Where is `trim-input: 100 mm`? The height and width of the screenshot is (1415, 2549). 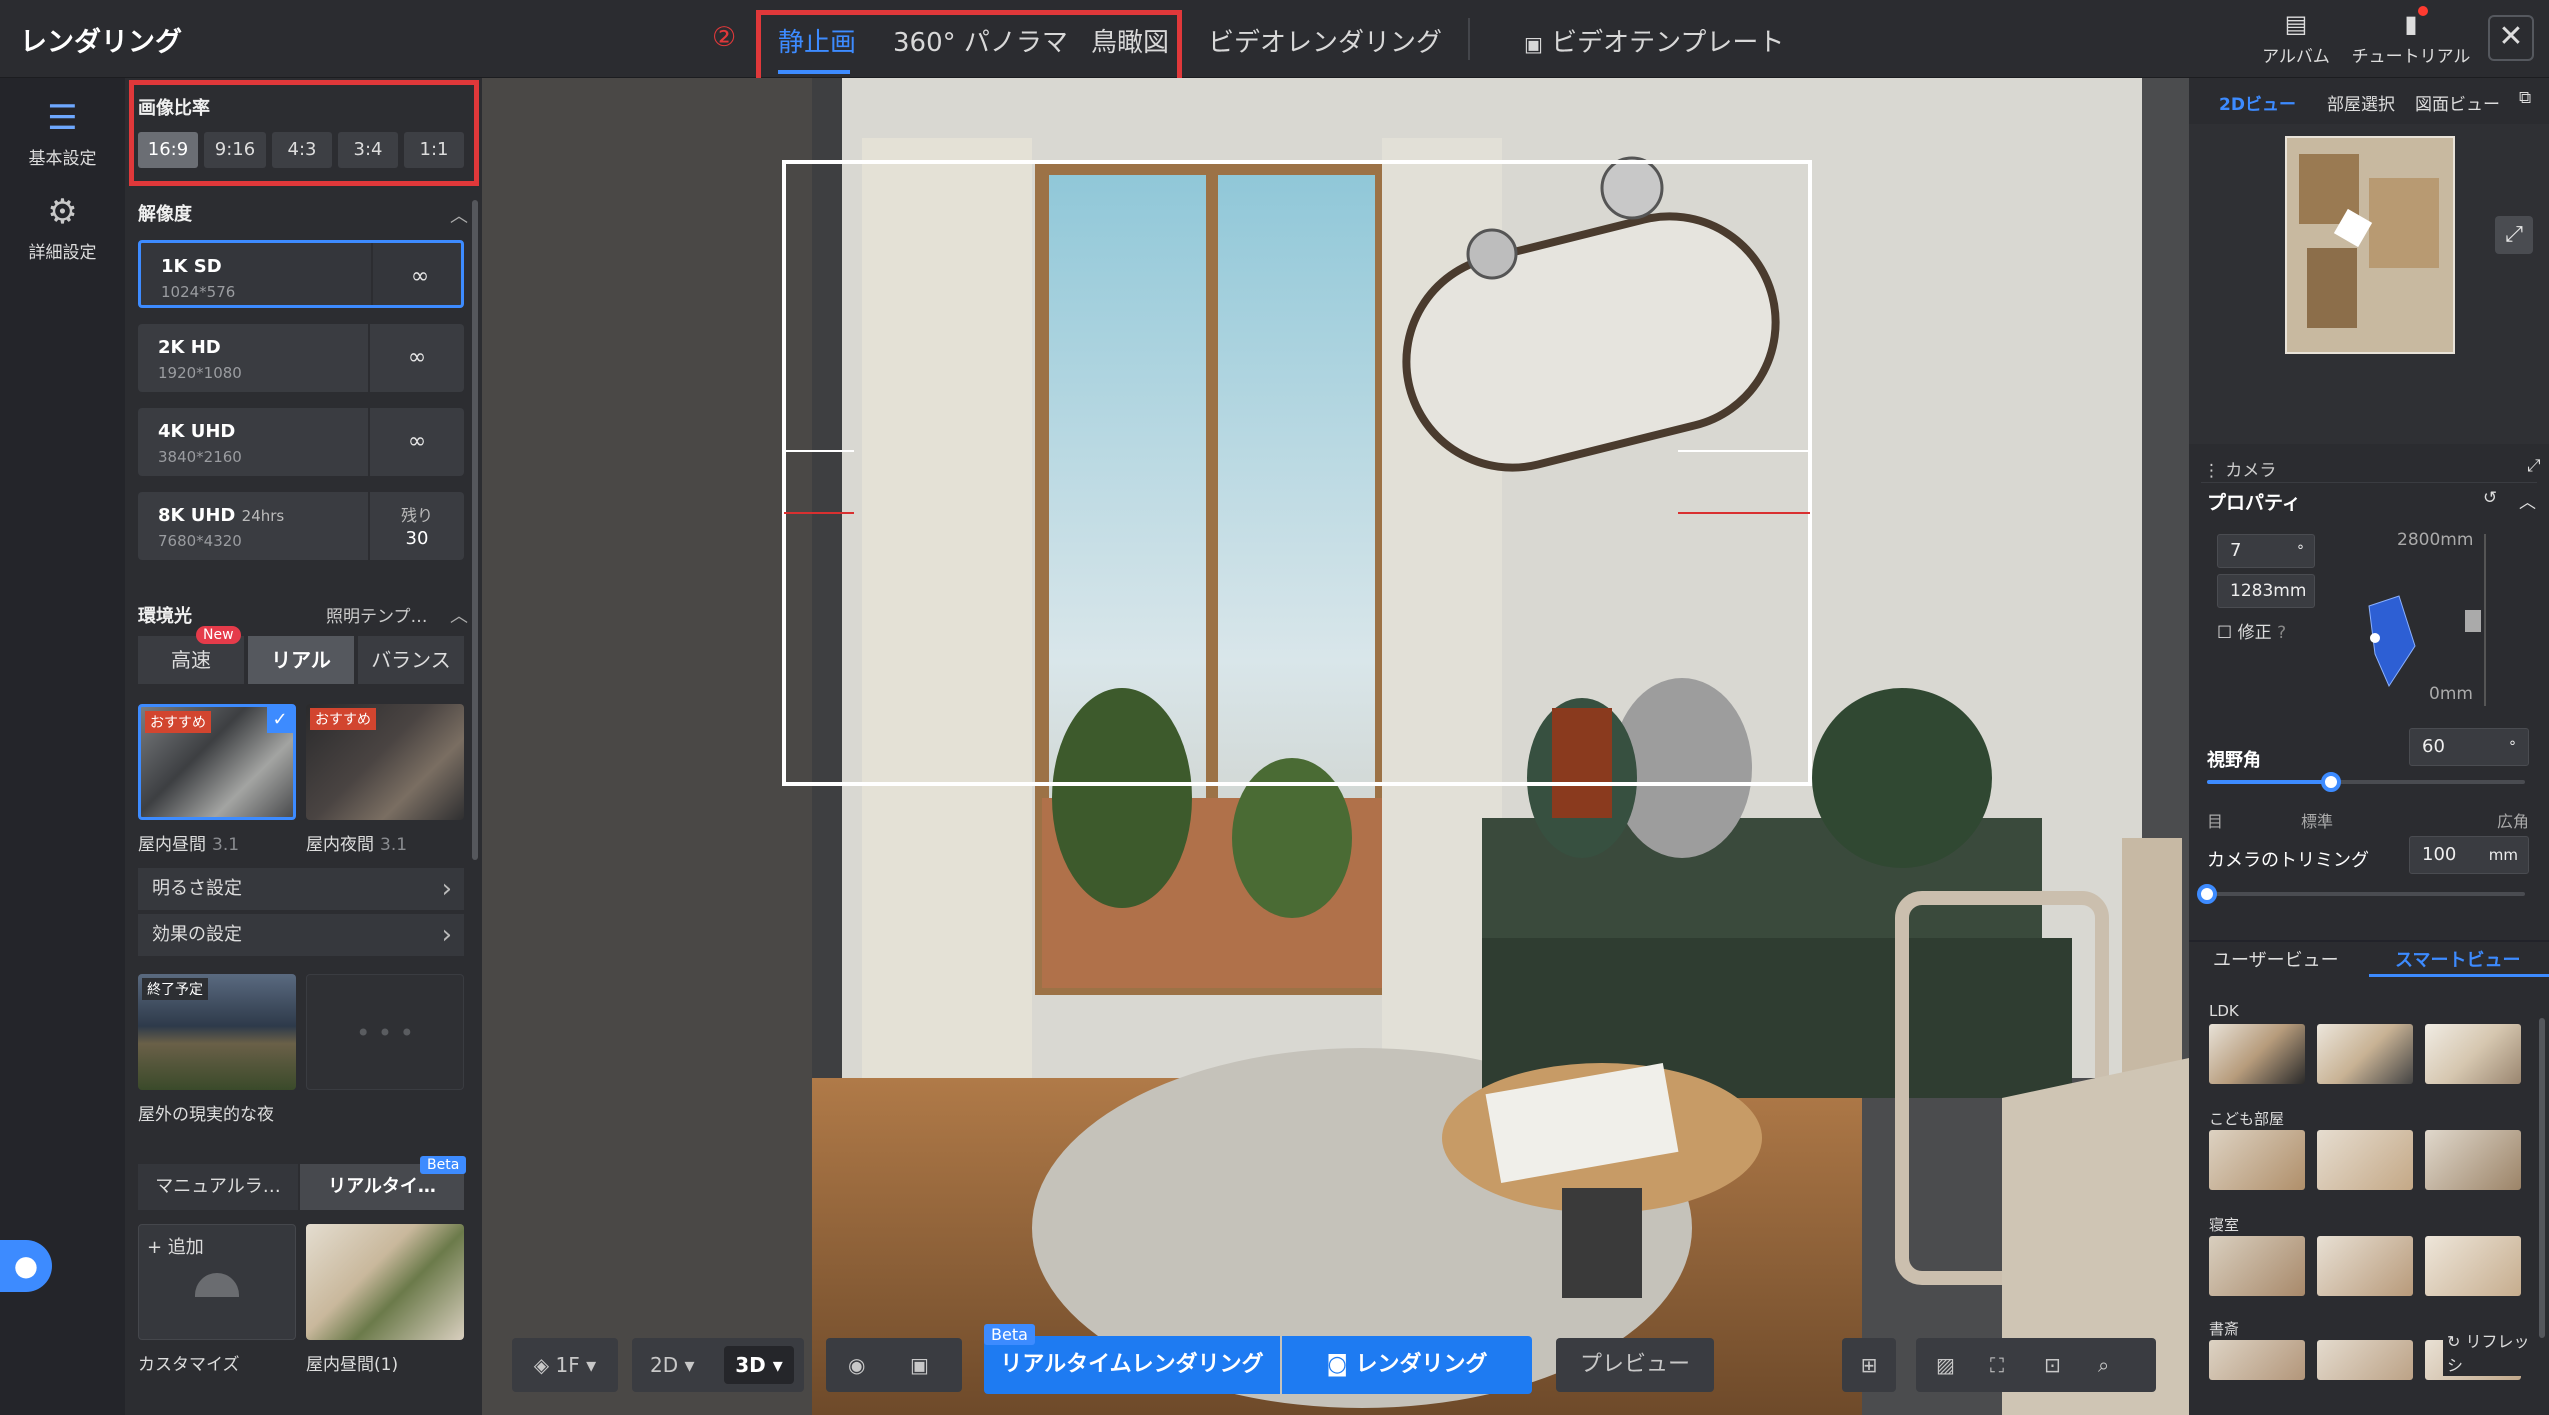
trim-input: 100 mm is located at coordinates (2469, 855).